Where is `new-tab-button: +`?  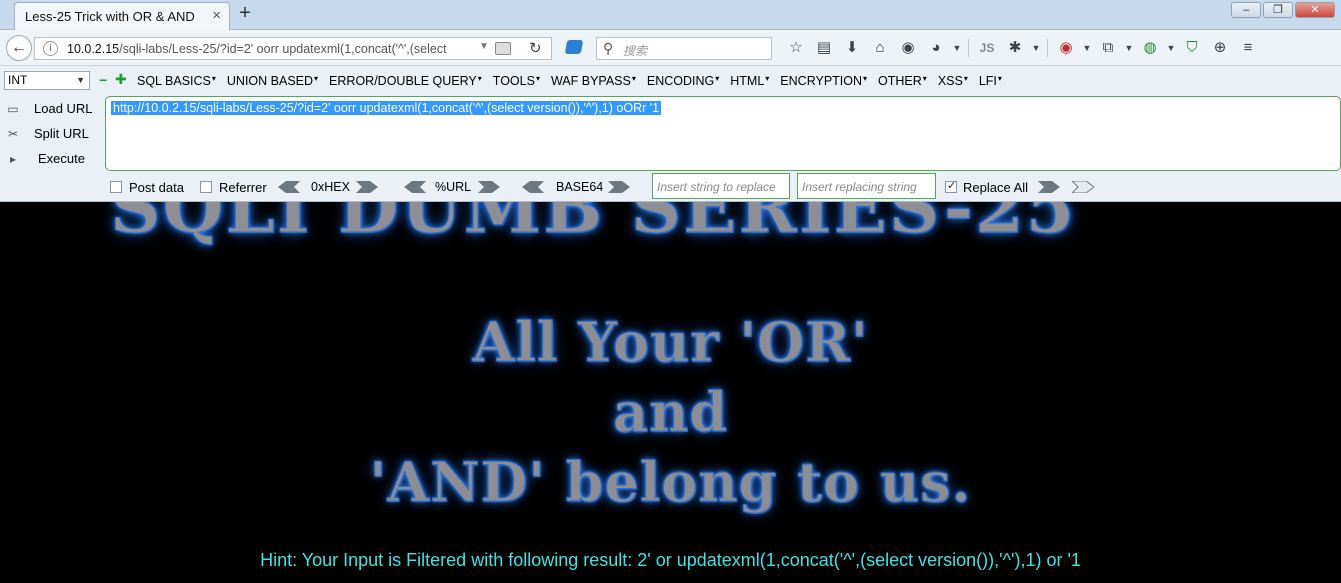
new-tab-button: + is located at coordinates (245, 13).